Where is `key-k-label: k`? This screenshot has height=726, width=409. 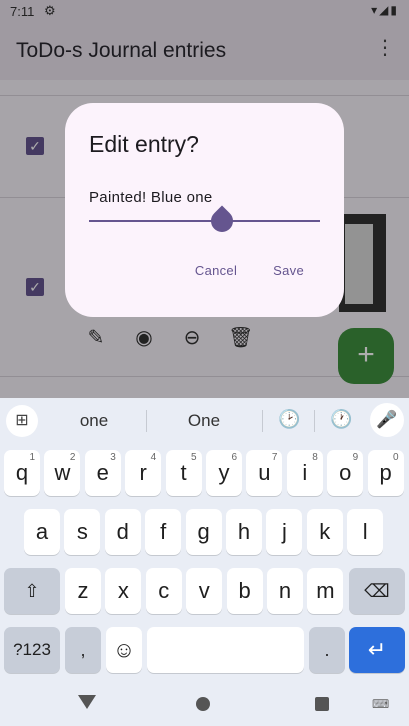
key-k-label: k is located at coordinates (325, 531).